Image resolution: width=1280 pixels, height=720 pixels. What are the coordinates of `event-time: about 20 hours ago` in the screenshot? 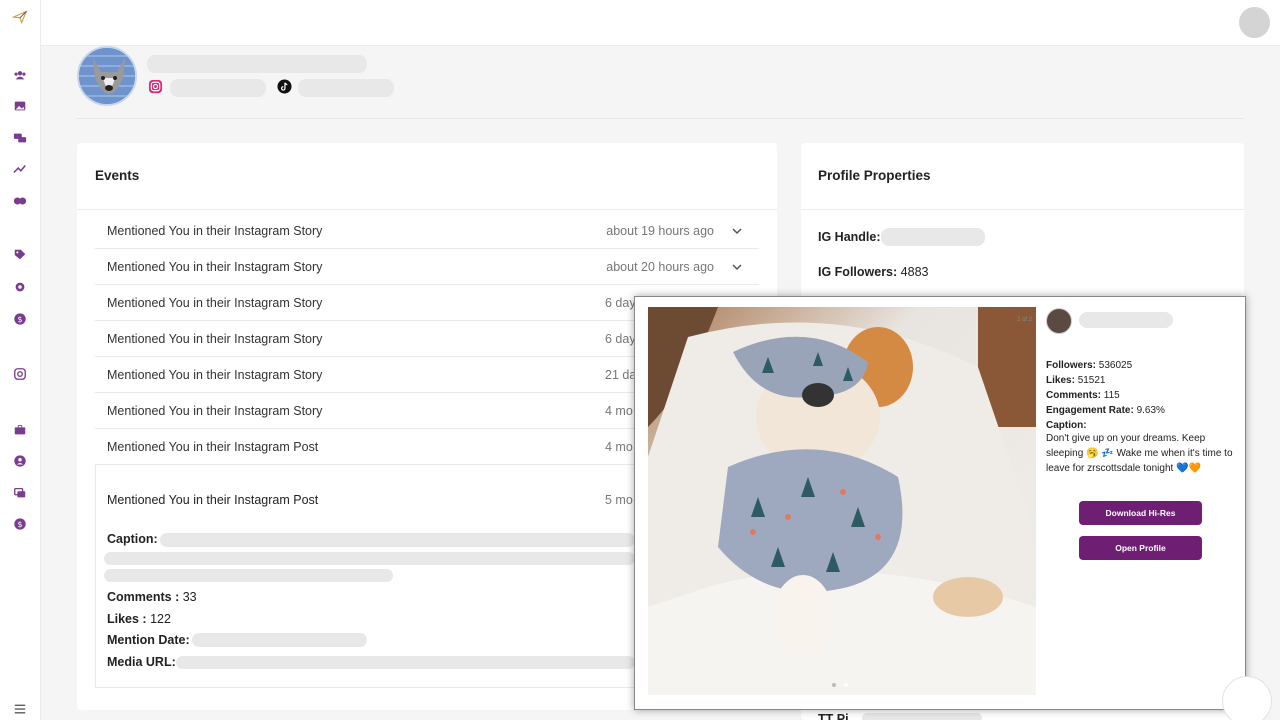 It's located at (660, 267).